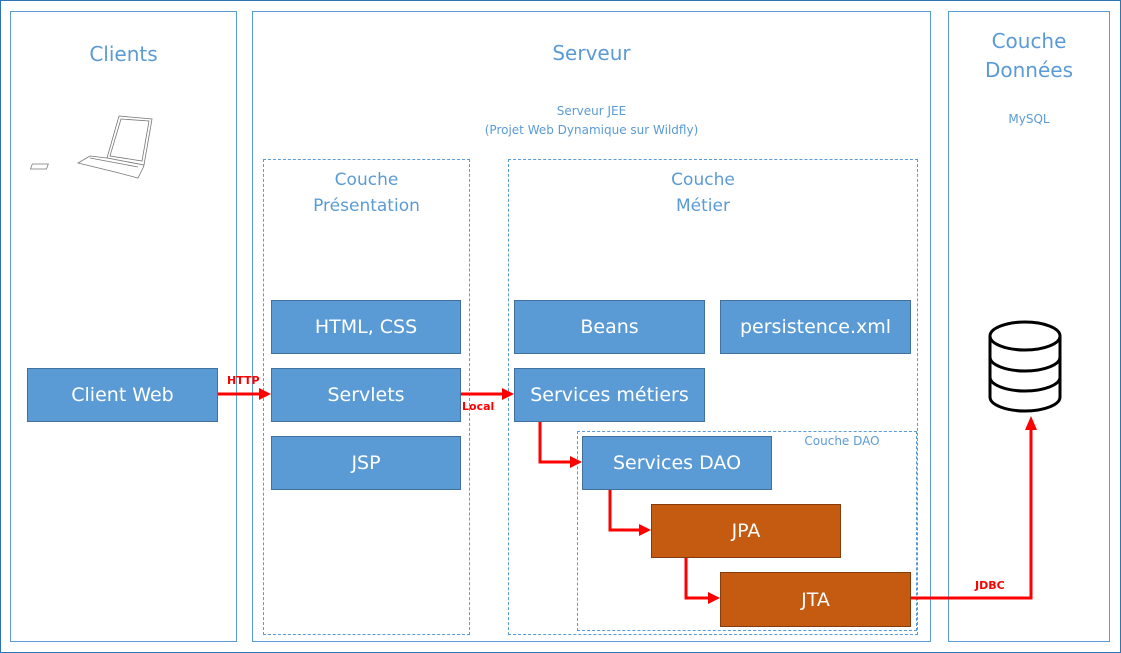 The width and height of the screenshot is (1121, 653). What do you see at coordinates (990, 585) in the screenshot?
I see `jdbc-label: JDBC` at bounding box center [990, 585].